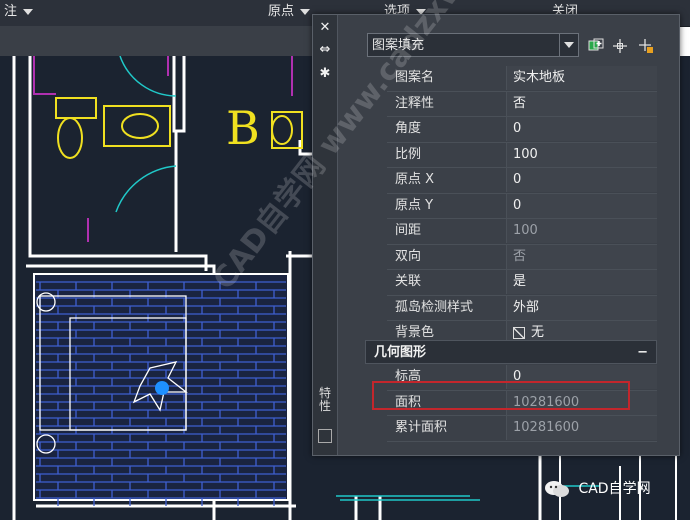 The image size is (690, 520). What do you see at coordinates (447, 180) in the screenshot?
I see `property-name: 原点 X` at bounding box center [447, 180].